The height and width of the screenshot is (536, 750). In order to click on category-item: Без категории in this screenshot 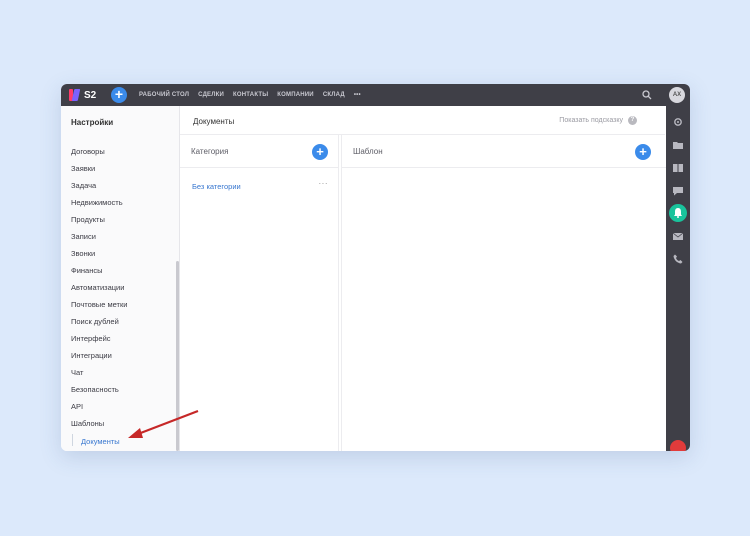, I will do `click(216, 186)`.